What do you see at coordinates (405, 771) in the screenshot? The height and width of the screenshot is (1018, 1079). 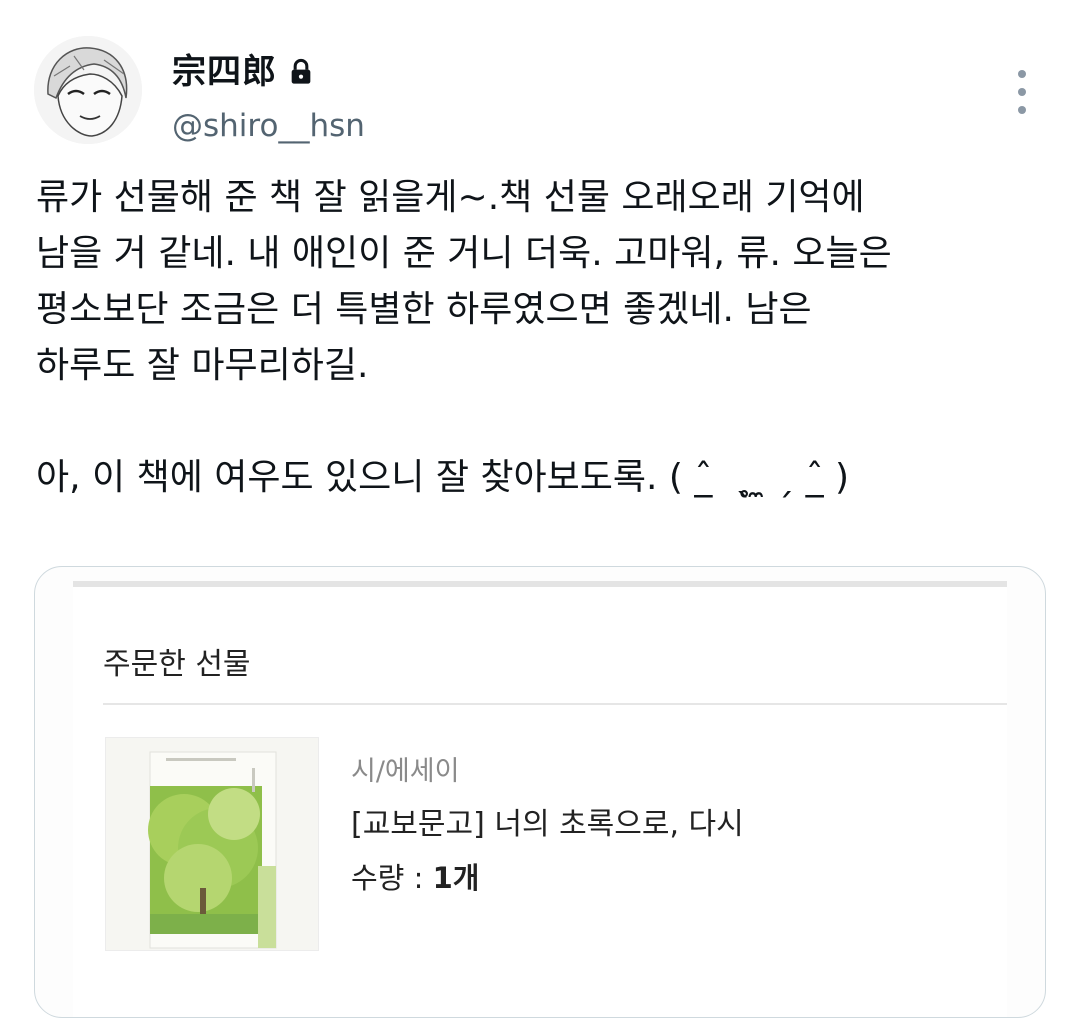 I see `product-category: 시/에세이` at bounding box center [405, 771].